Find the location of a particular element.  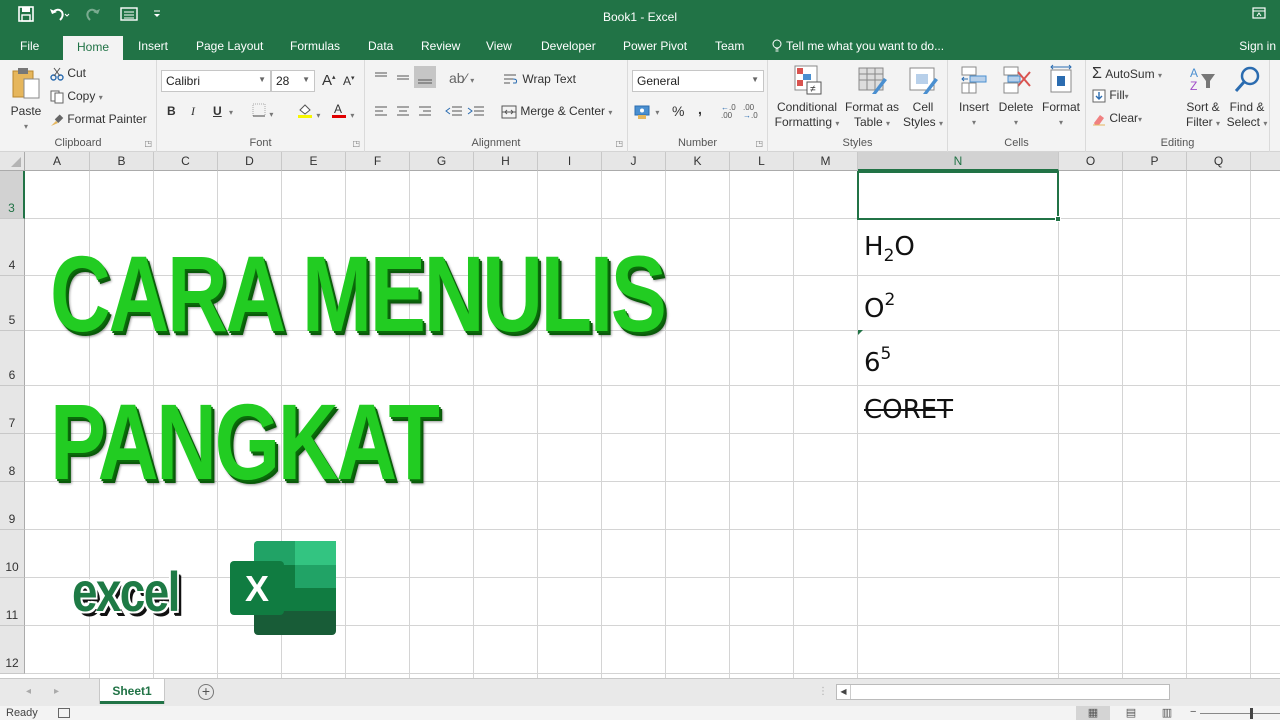

top-align-button is located at coordinates (381, 78).